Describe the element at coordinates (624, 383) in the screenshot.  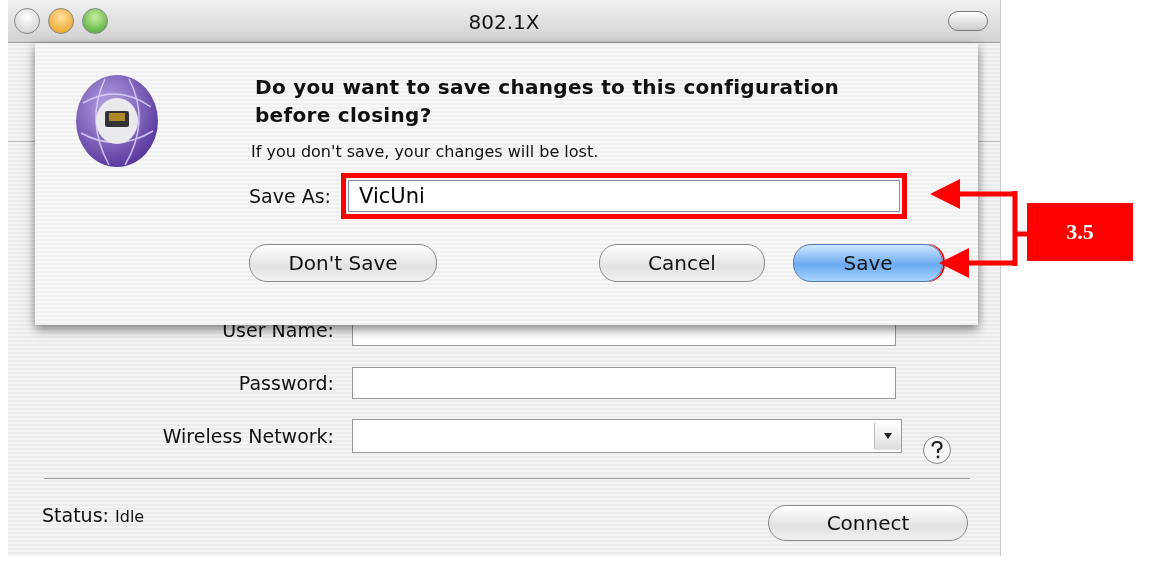
I see `text-field` at that location.